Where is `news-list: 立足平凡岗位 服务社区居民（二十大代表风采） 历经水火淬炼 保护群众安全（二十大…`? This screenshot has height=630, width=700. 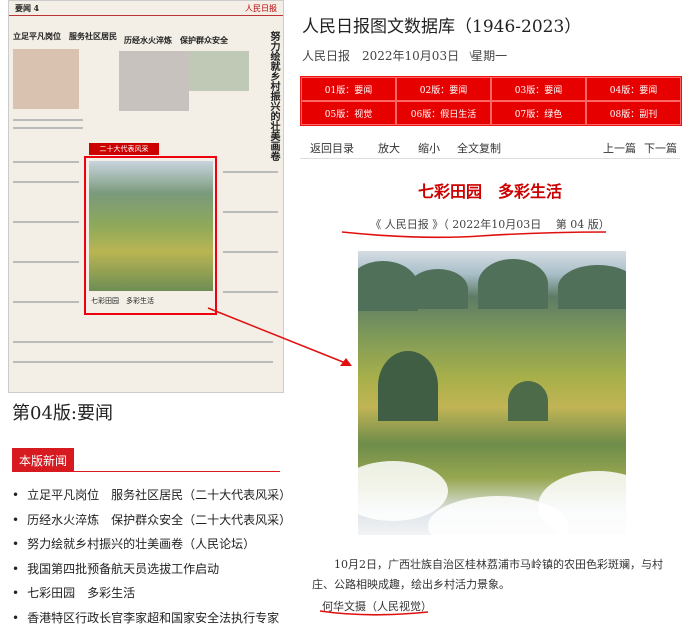 news-list: 立足平凡岗位 服务社区居民（二十大代表风采） 历经水火淬炼 保护群众安全（二十大… is located at coordinates (152, 556).